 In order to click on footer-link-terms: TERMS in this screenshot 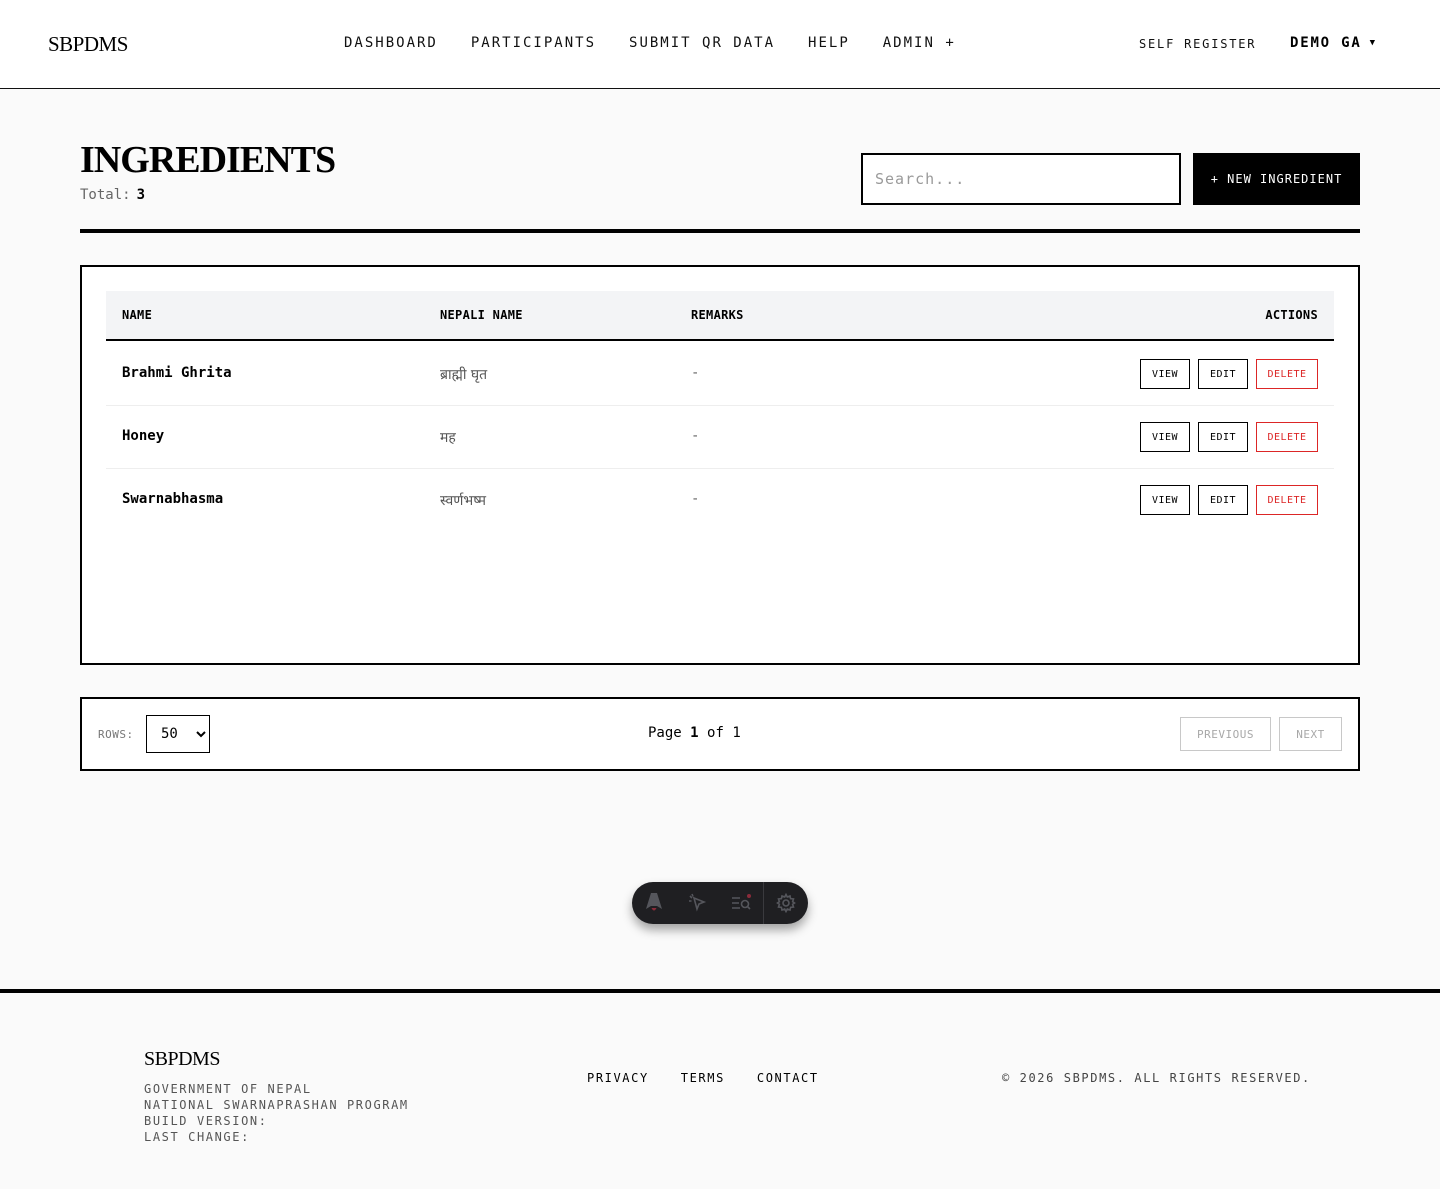, I will do `click(703, 1078)`.